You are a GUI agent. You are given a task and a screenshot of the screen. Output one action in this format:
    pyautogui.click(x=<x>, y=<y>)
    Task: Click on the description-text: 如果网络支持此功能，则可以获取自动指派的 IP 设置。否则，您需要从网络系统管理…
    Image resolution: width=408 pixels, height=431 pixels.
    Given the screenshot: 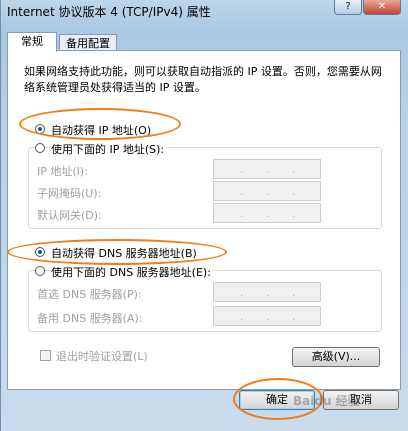 What is the action you would take?
    pyautogui.click(x=203, y=79)
    